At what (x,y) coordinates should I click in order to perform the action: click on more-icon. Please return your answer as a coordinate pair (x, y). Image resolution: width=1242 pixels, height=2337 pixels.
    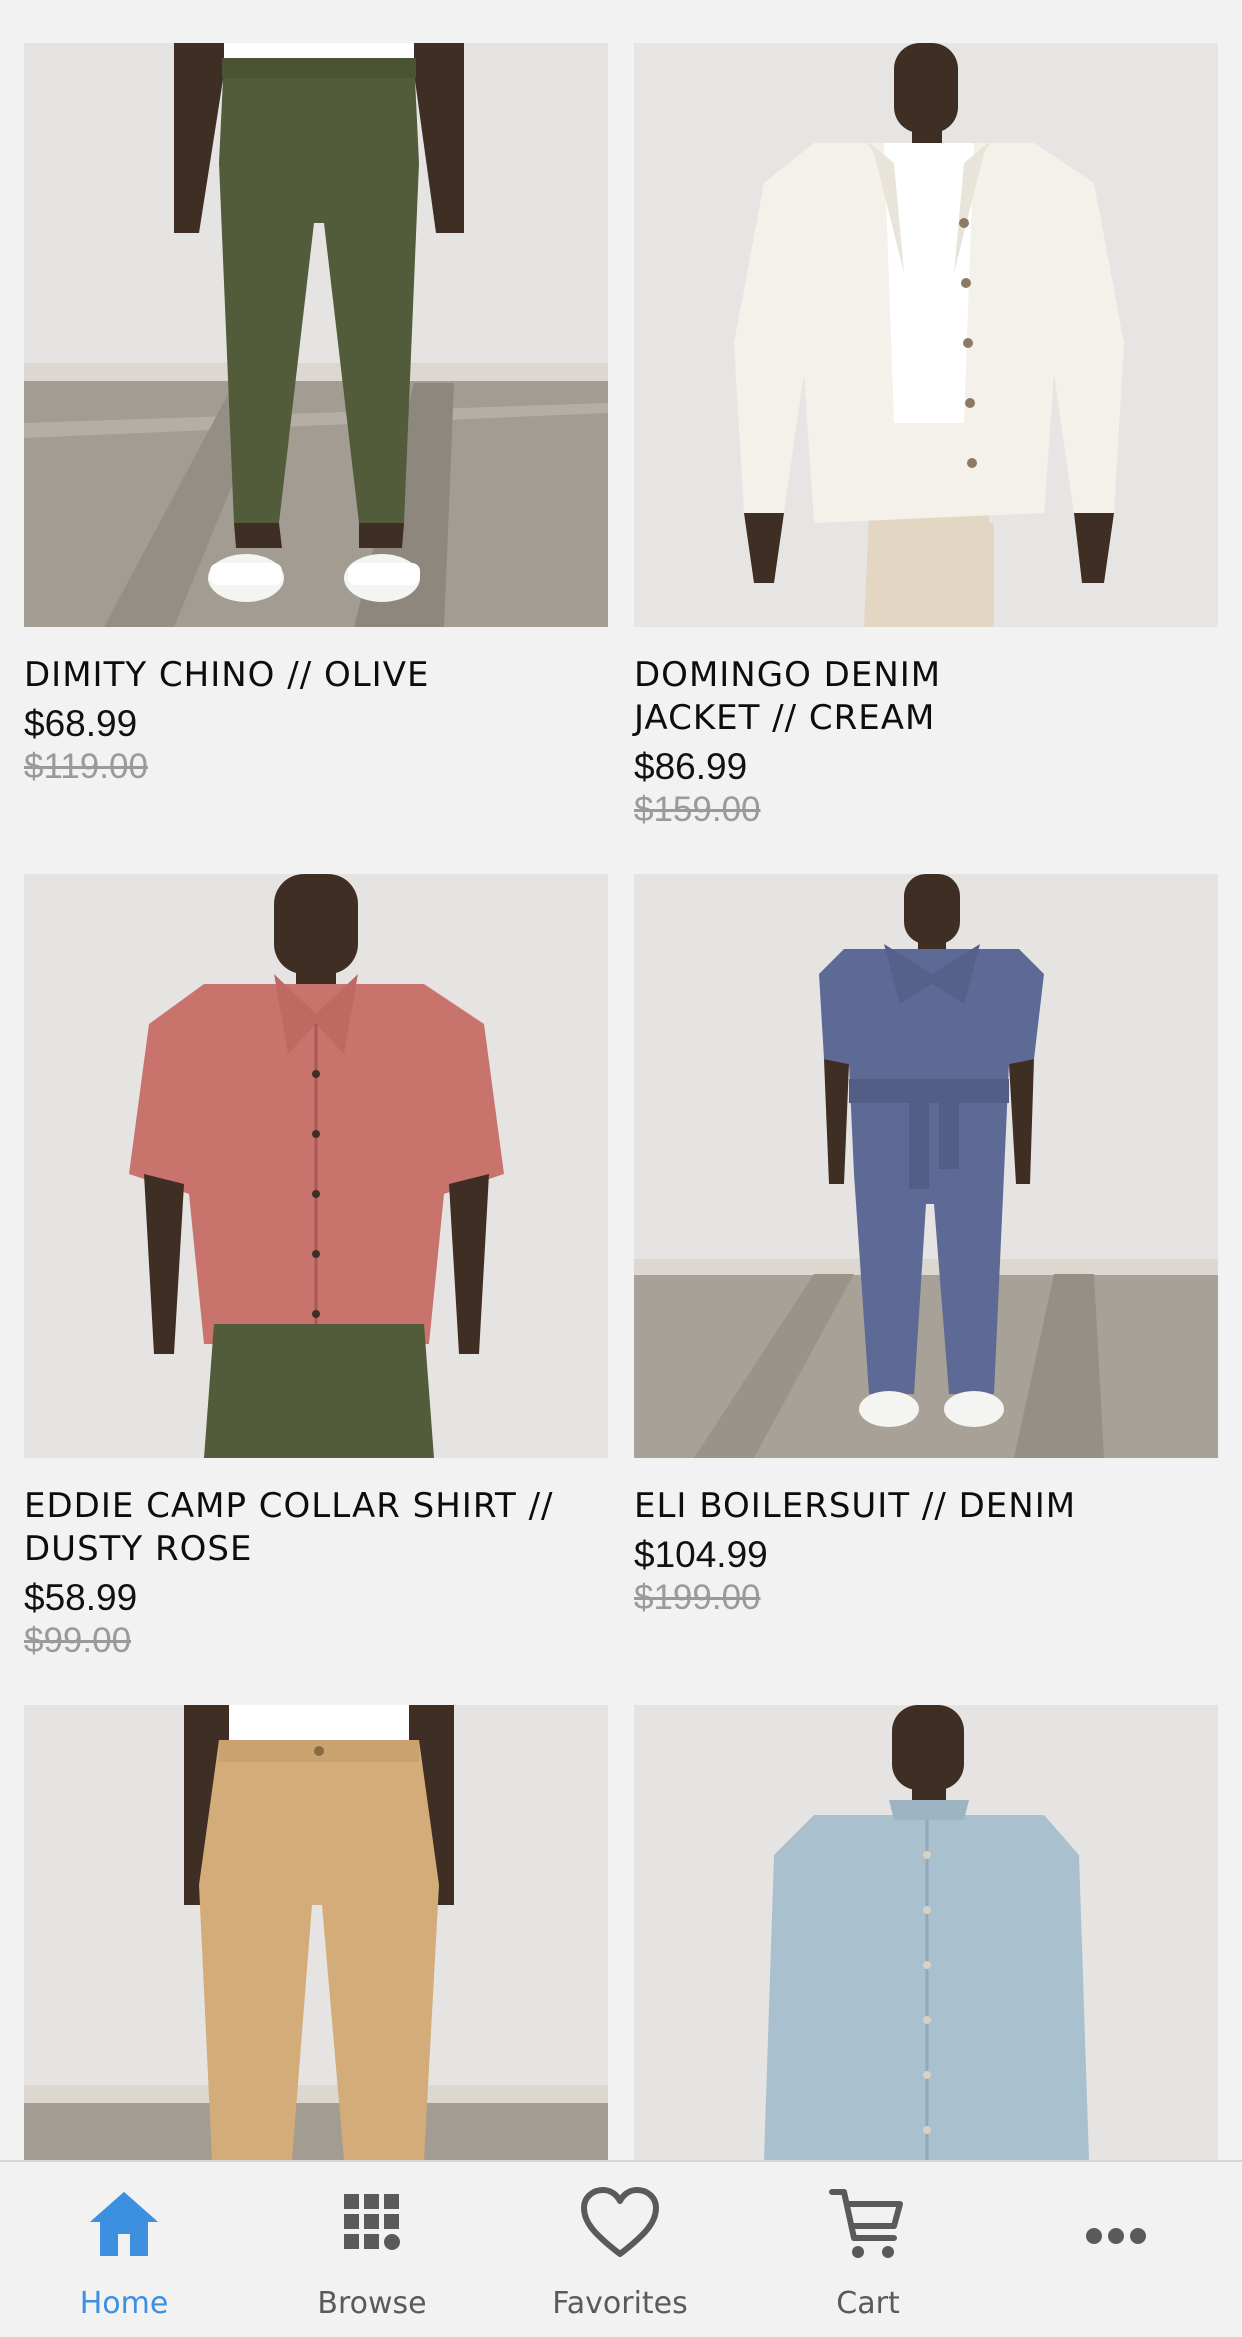
    Looking at the image, I should click on (1116, 2236).